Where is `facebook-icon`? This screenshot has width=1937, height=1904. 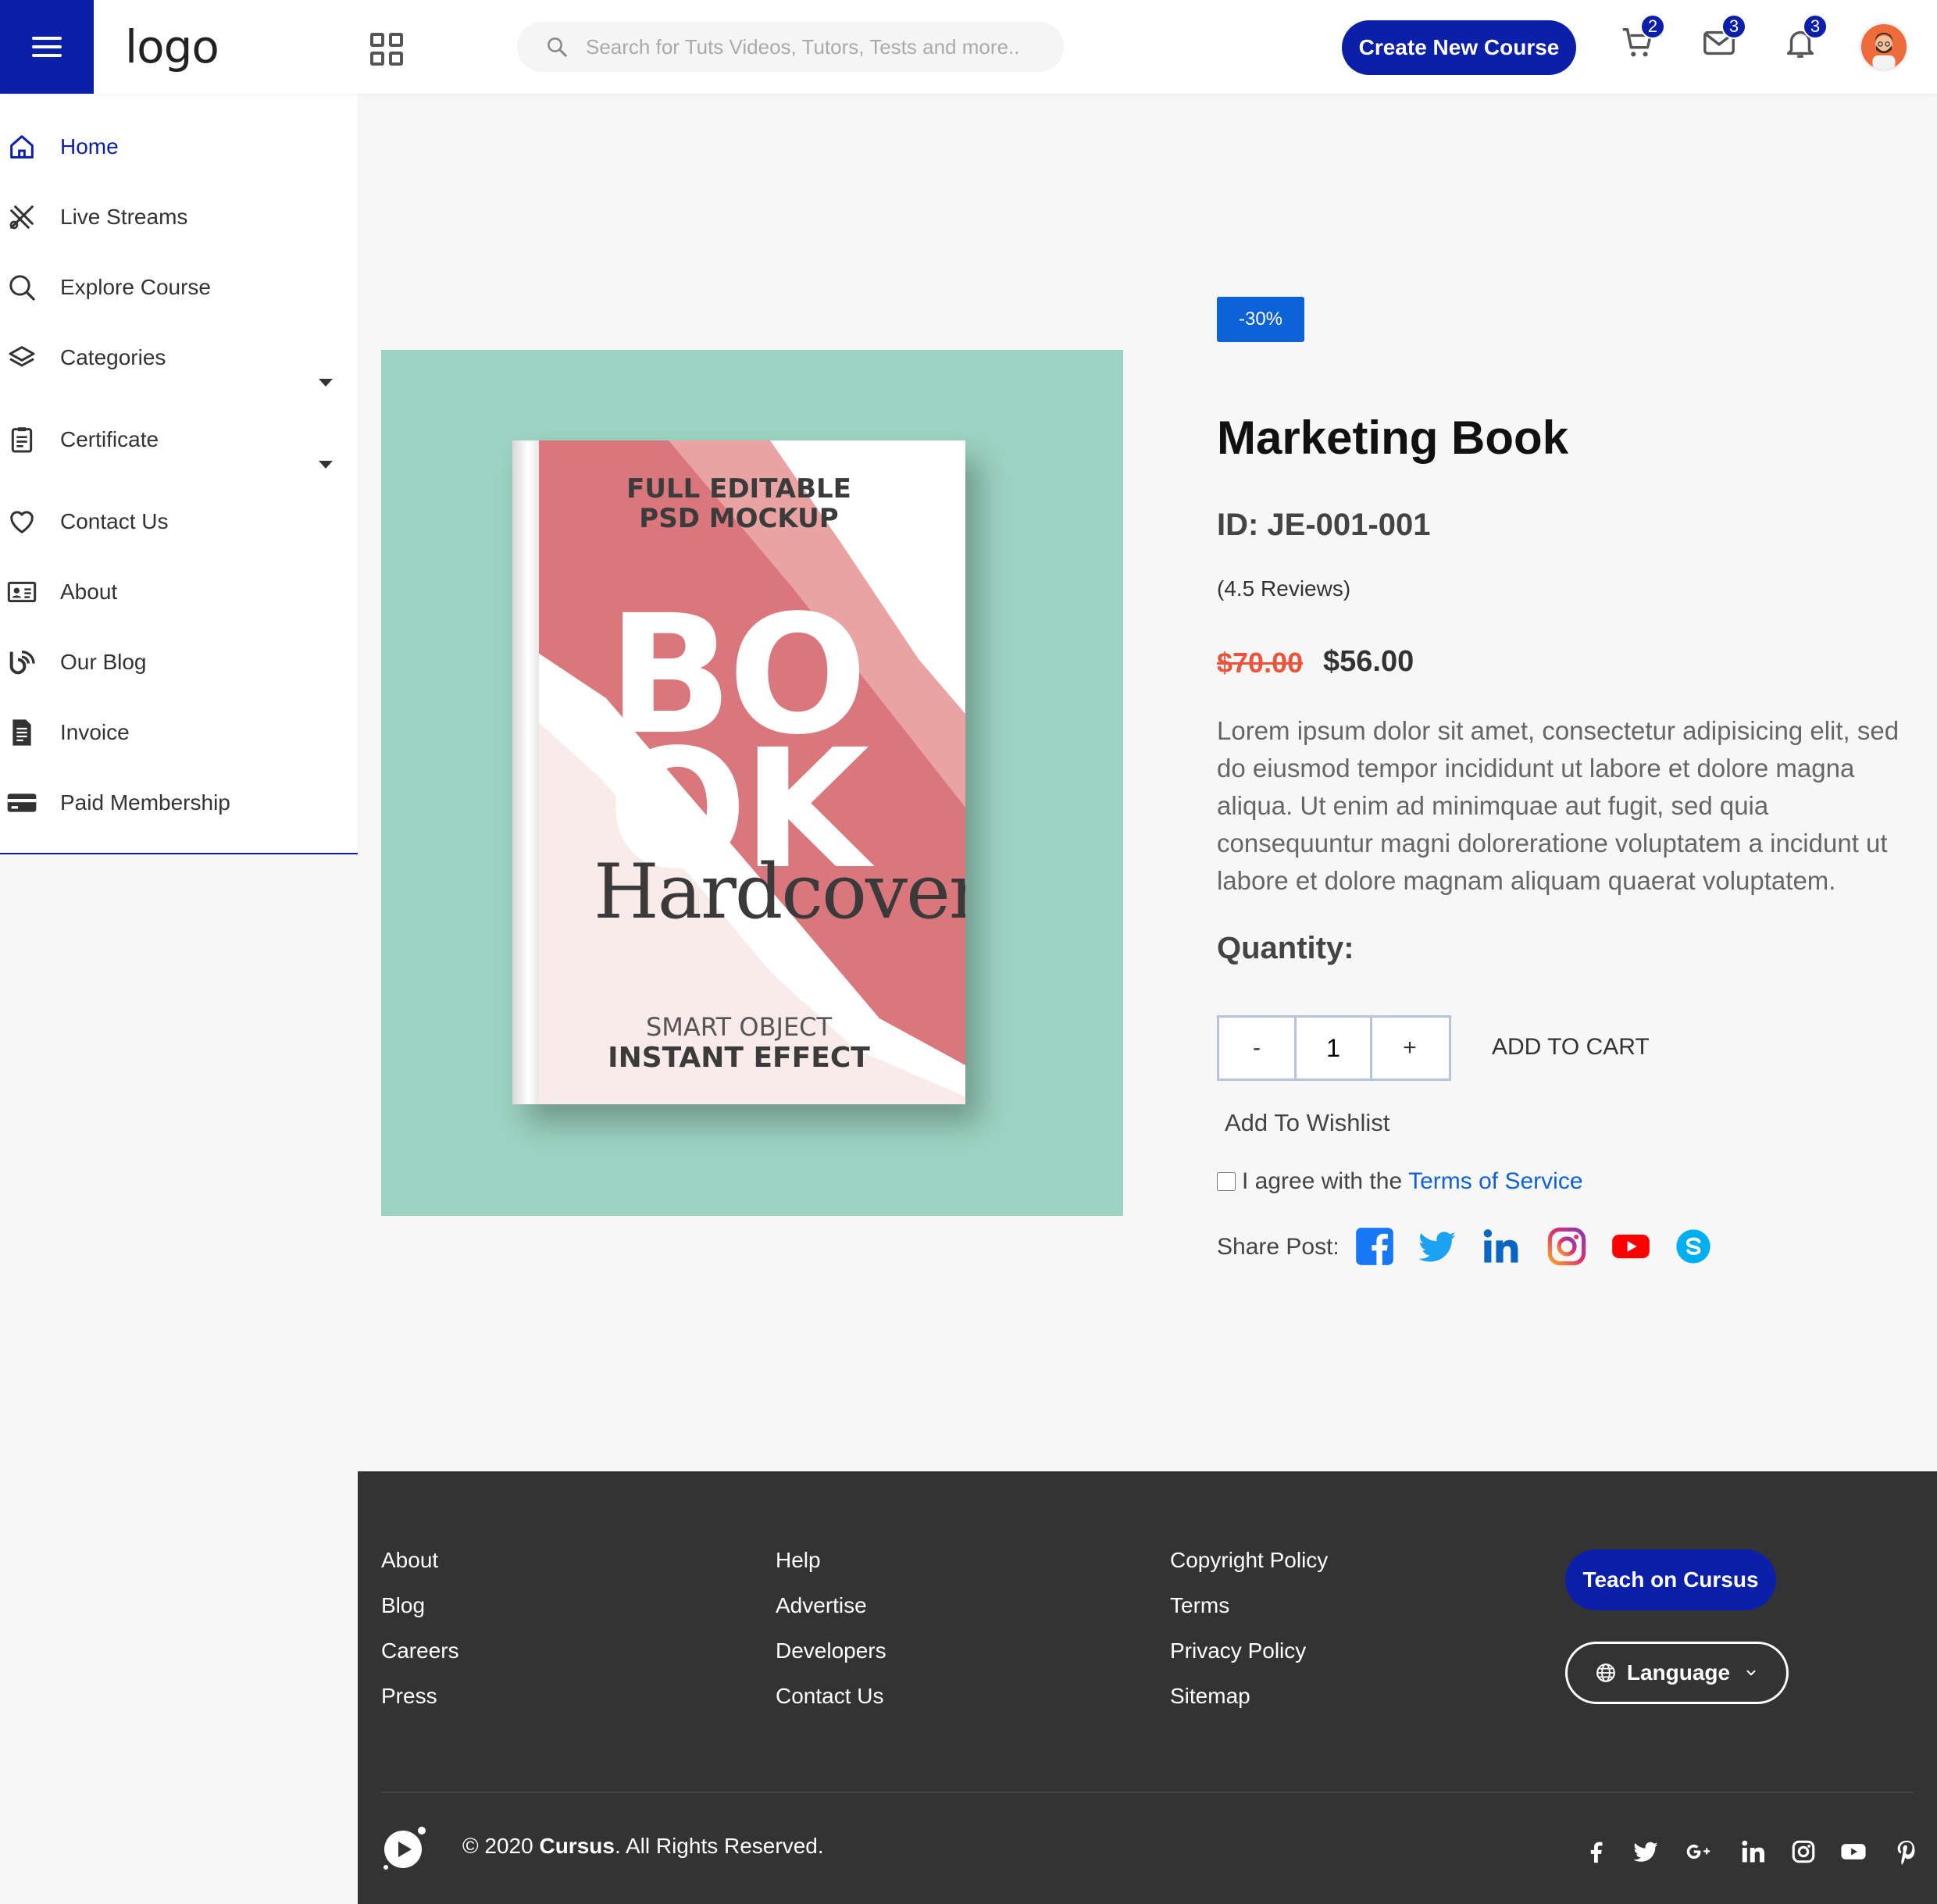
facebook-icon is located at coordinates (1374, 1246).